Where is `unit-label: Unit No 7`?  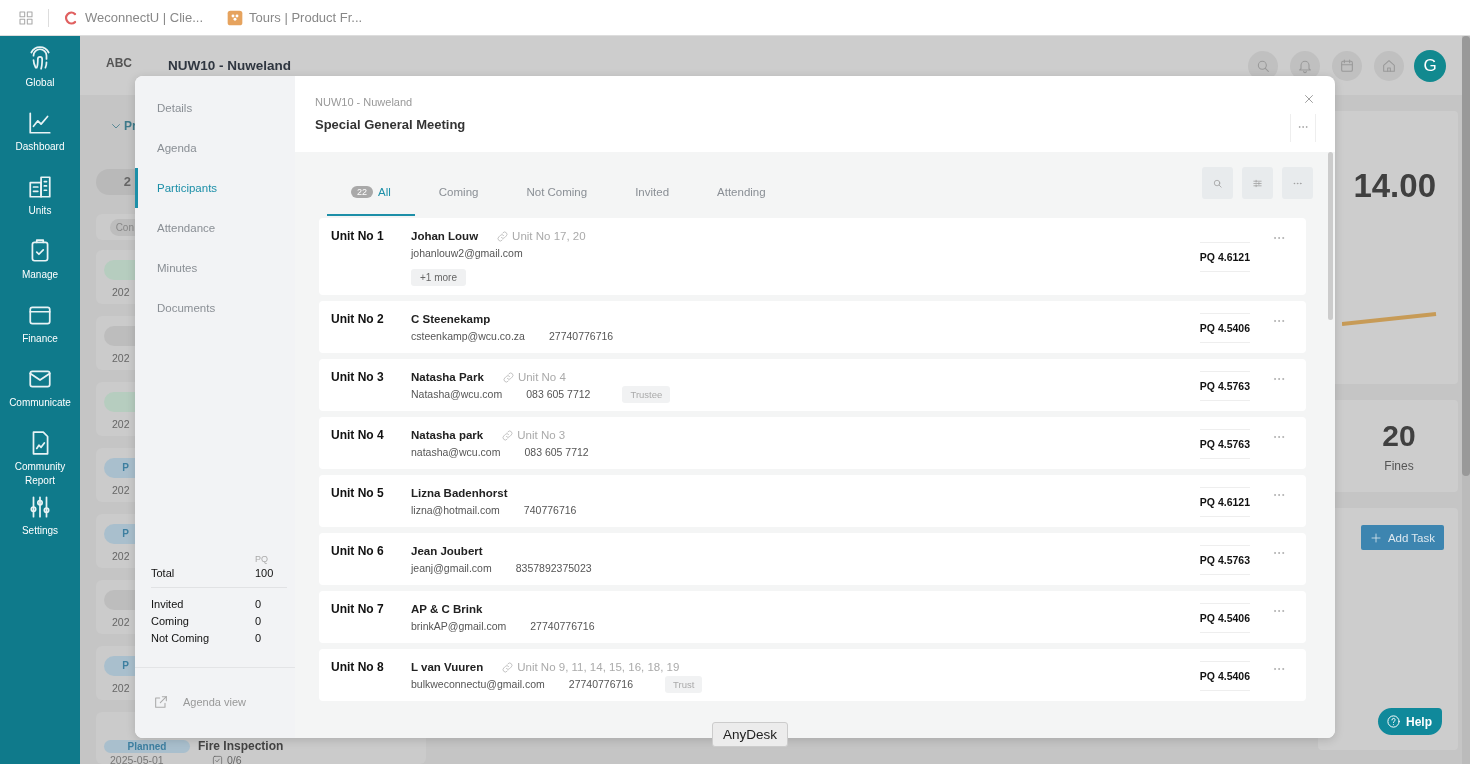 unit-label: Unit No 7 is located at coordinates (358, 608).